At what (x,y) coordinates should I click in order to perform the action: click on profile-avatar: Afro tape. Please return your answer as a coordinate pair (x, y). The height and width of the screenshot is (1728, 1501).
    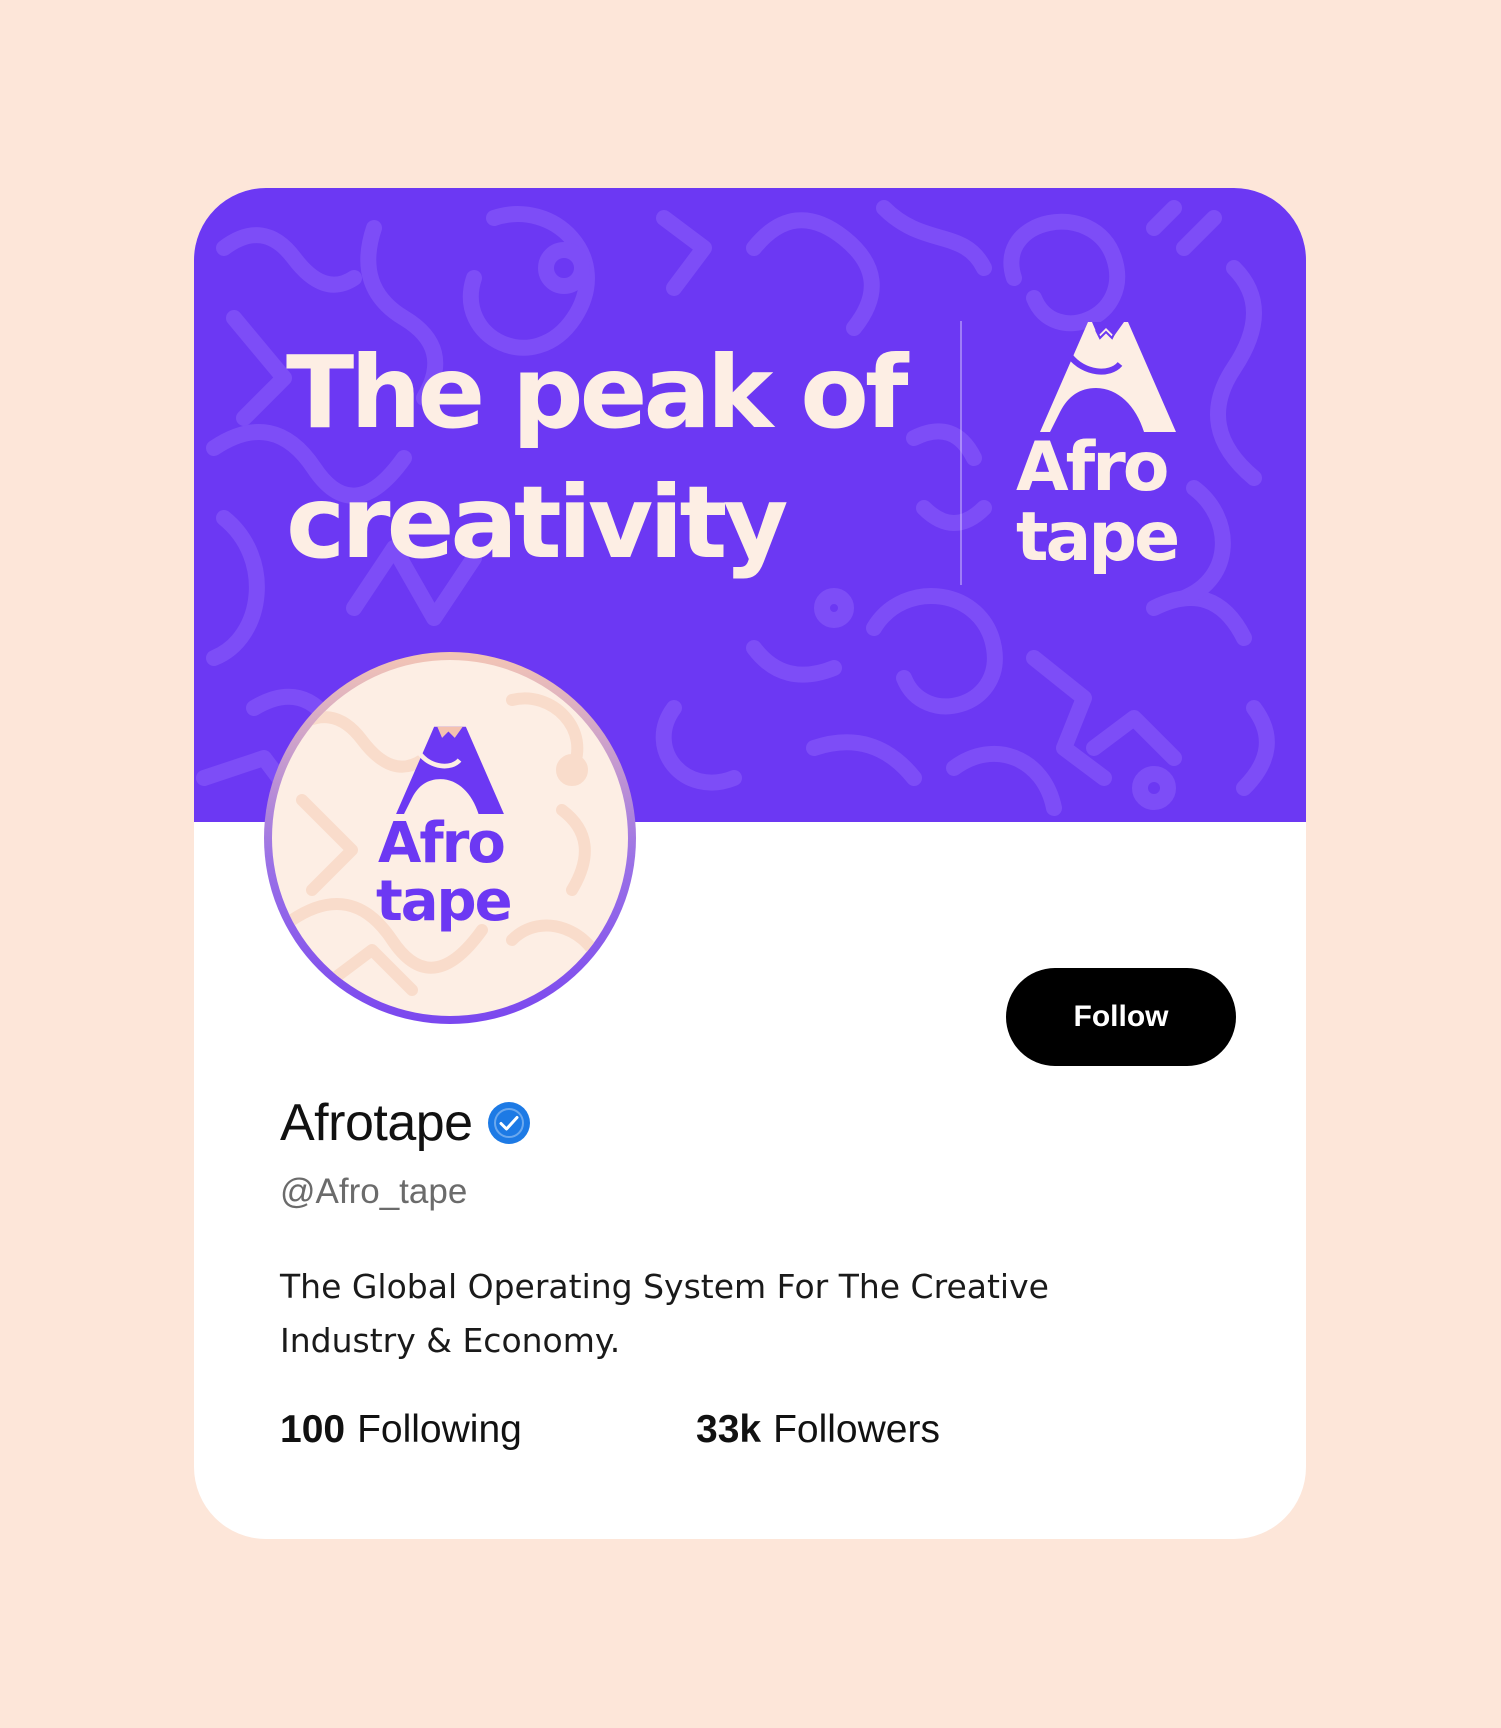
    Looking at the image, I should click on (450, 838).